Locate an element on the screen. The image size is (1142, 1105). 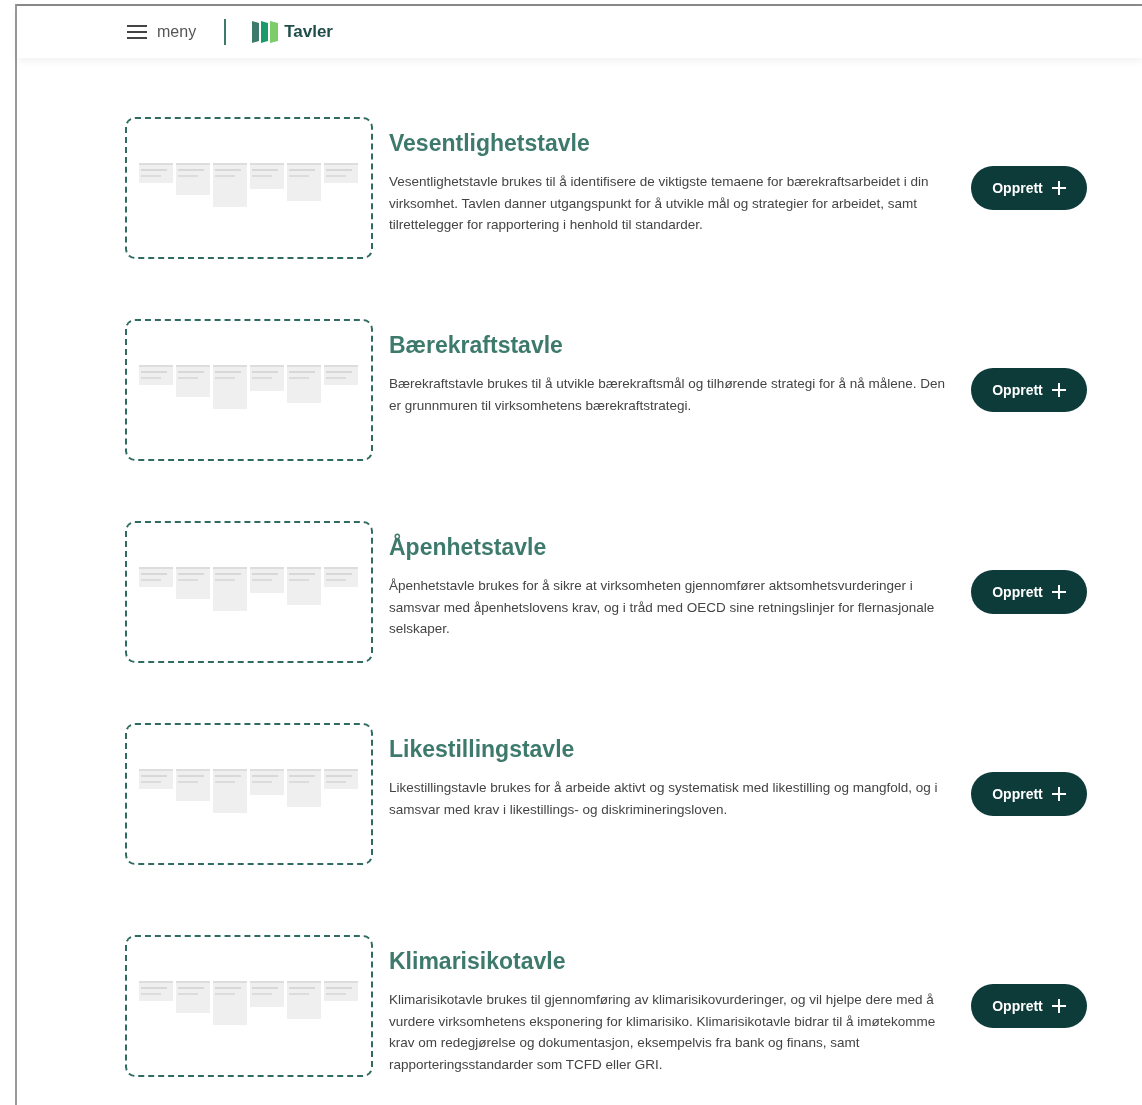
menu-icon is located at coordinates (137, 32).